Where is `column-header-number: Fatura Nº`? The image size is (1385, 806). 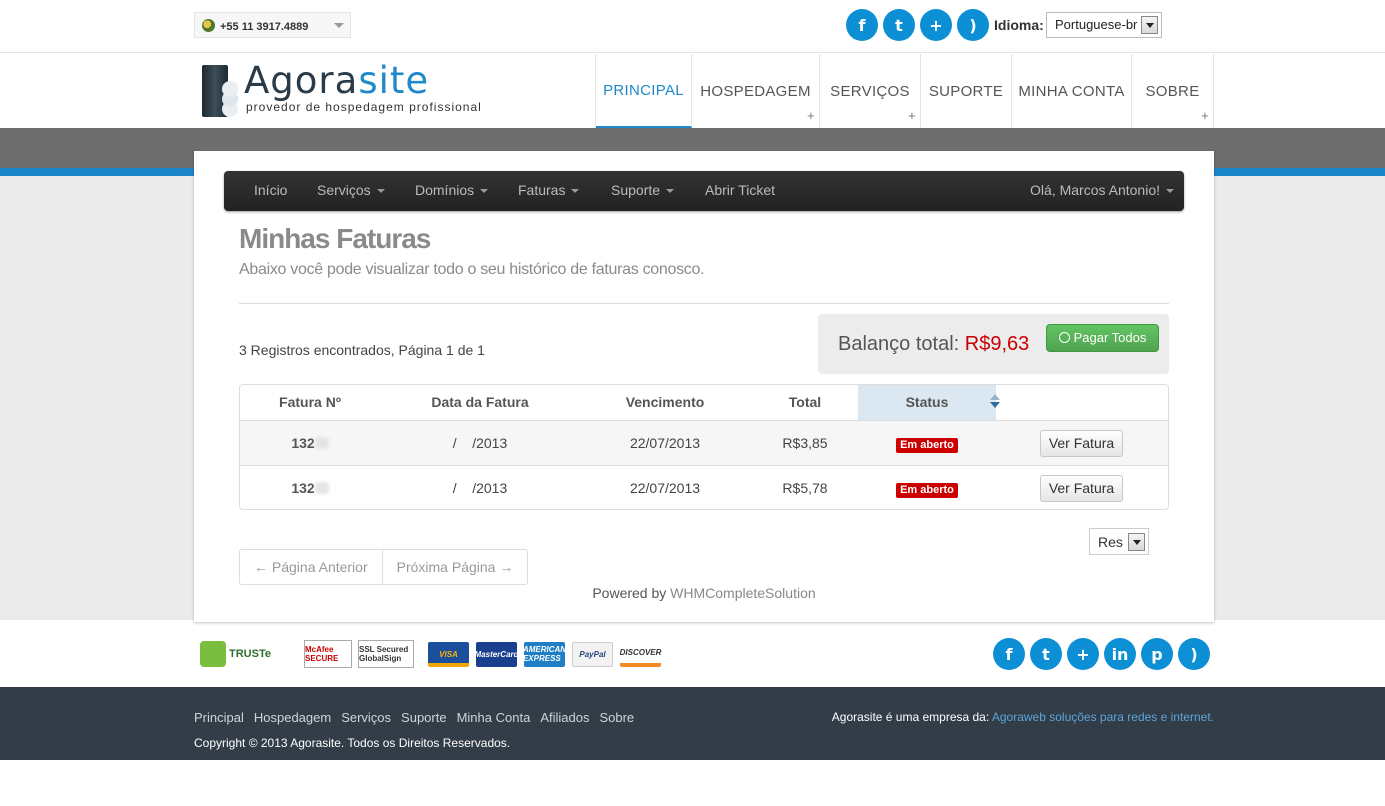
column-header-number: Fatura Nº is located at coordinates (310, 402).